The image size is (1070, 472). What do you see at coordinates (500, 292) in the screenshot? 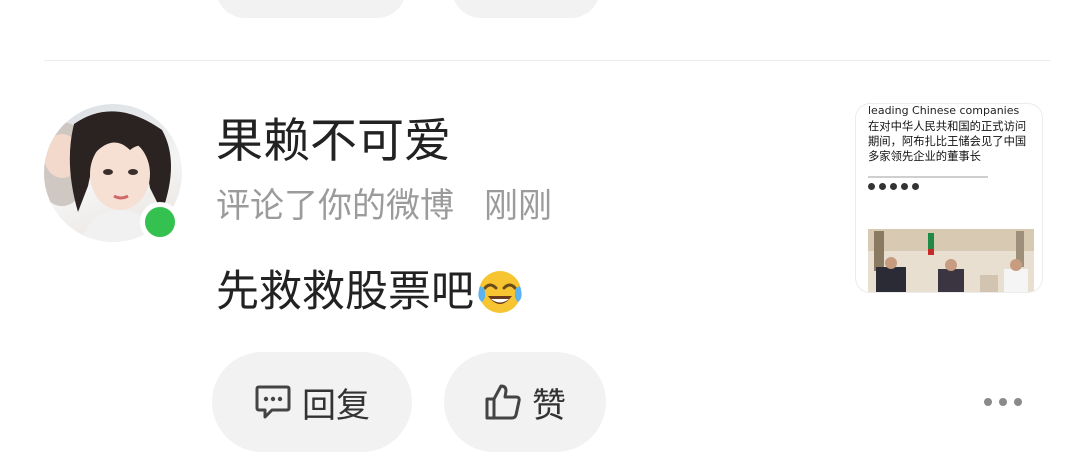
I see `laughing-crying-emoji-icon` at bounding box center [500, 292].